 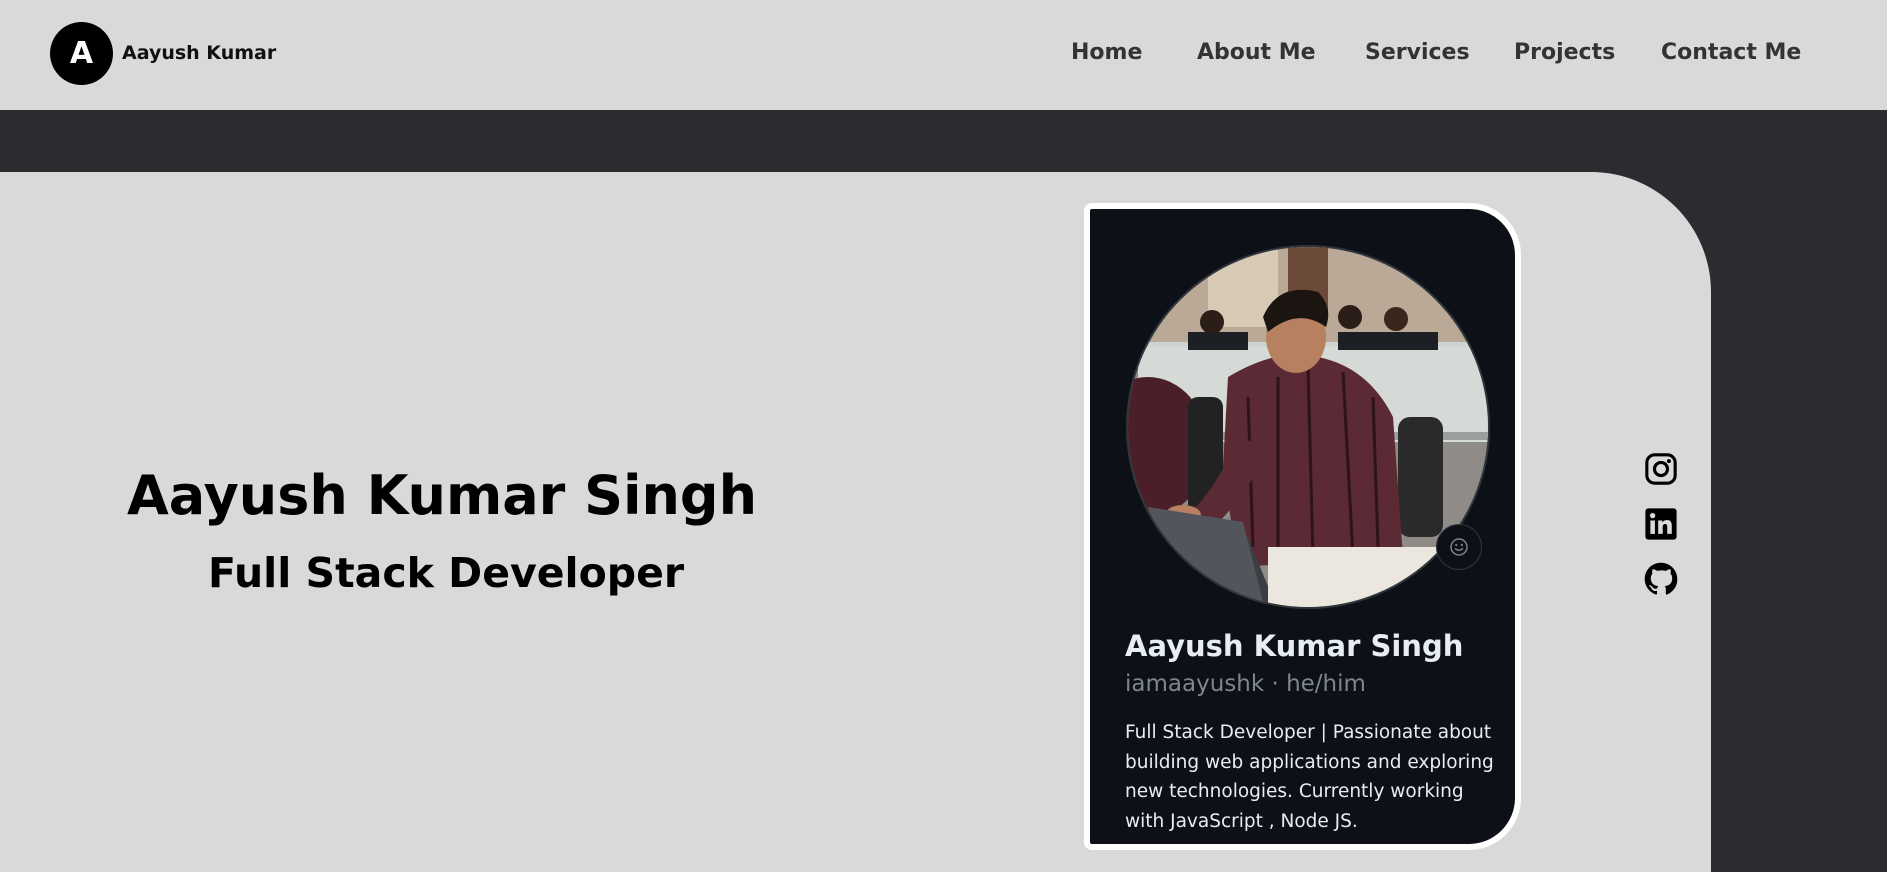 I want to click on nav-services: Services, so click(x=1417, y=52).